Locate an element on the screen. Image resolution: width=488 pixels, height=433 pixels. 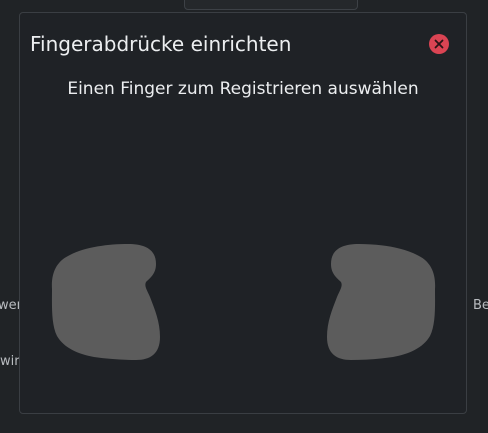
close-button is located at coordinates (439, 44).